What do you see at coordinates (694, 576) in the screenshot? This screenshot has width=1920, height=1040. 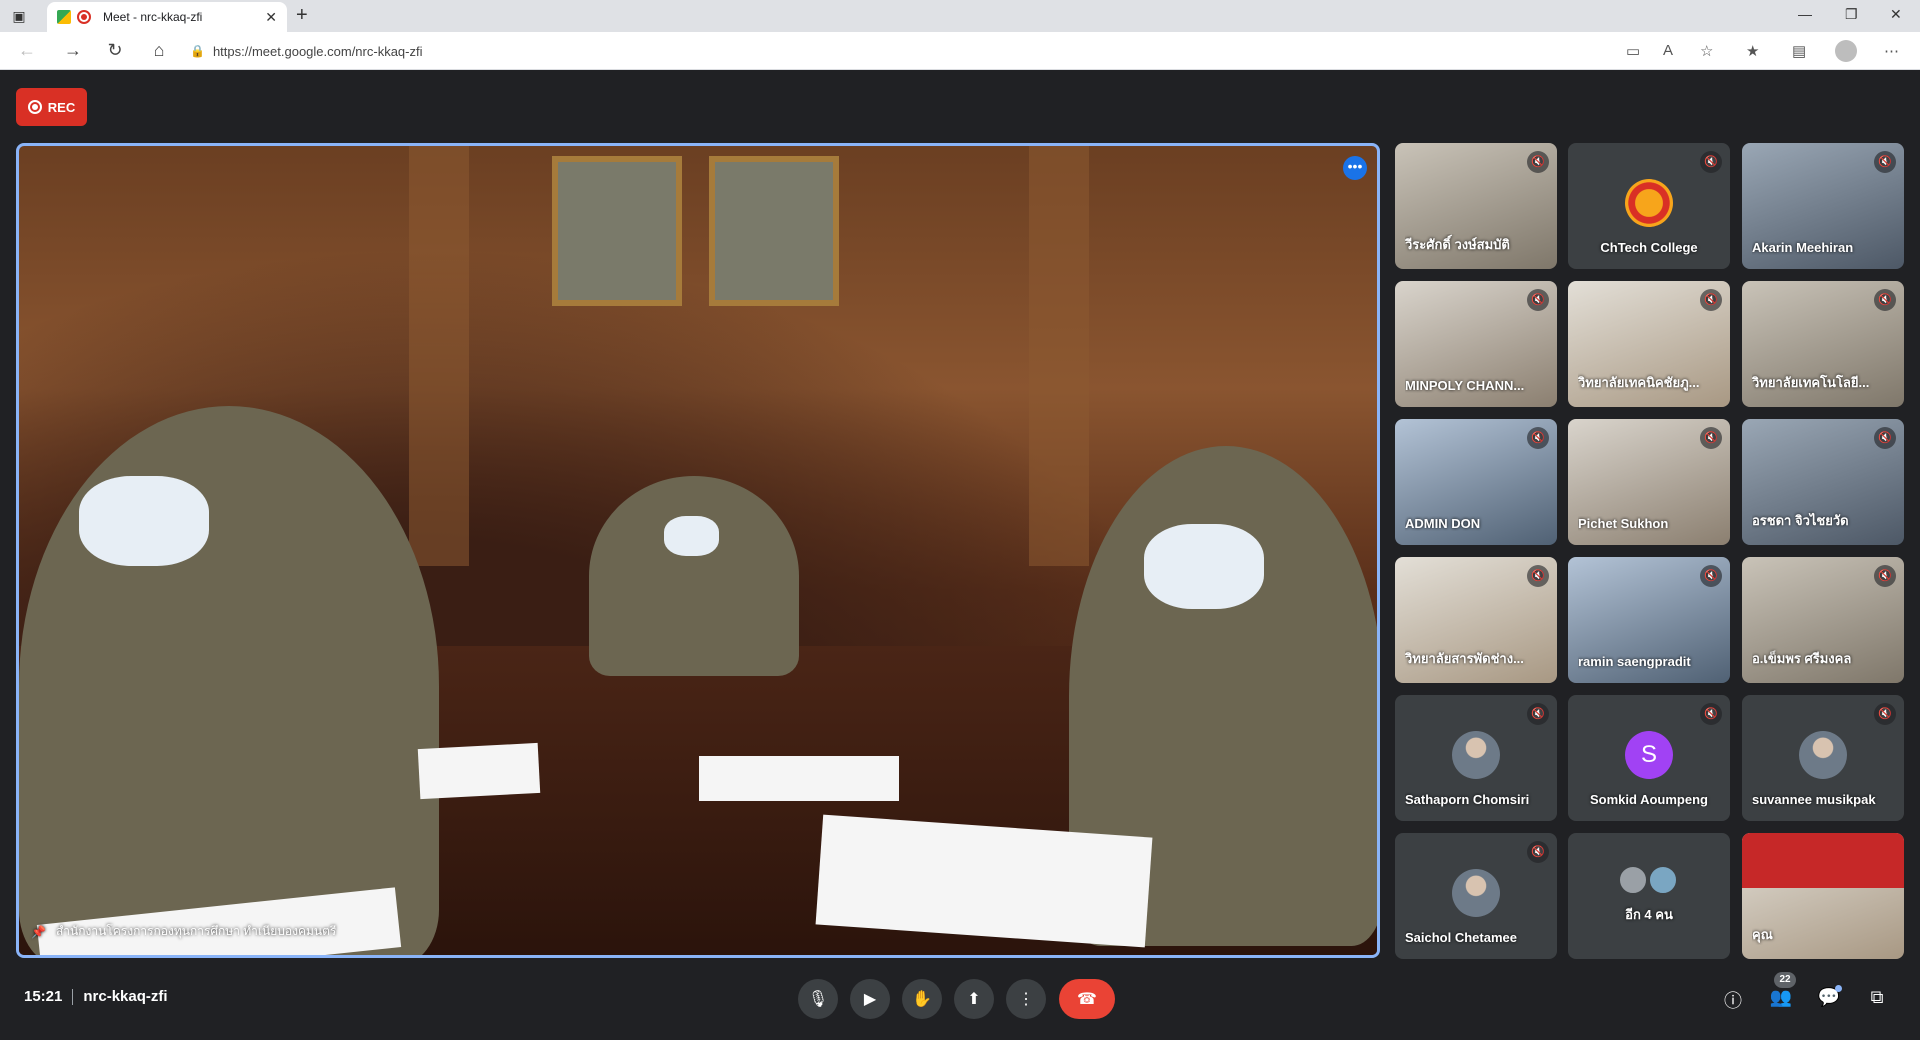 I see `person-center` at bounding box center [694, 576].